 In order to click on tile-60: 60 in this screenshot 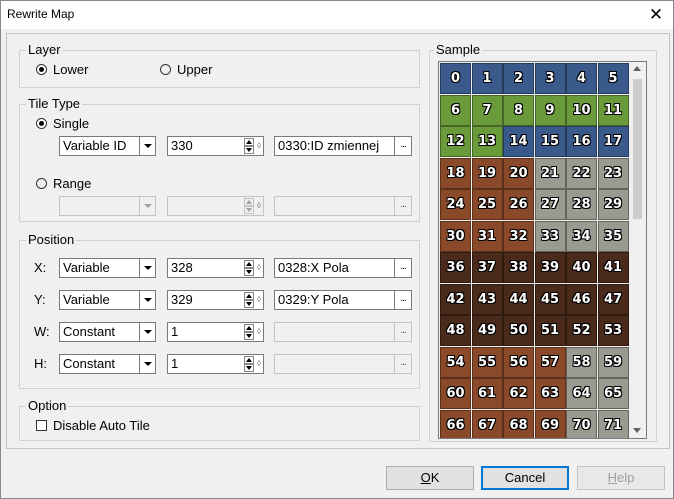, I will do `click(455, 393)`.